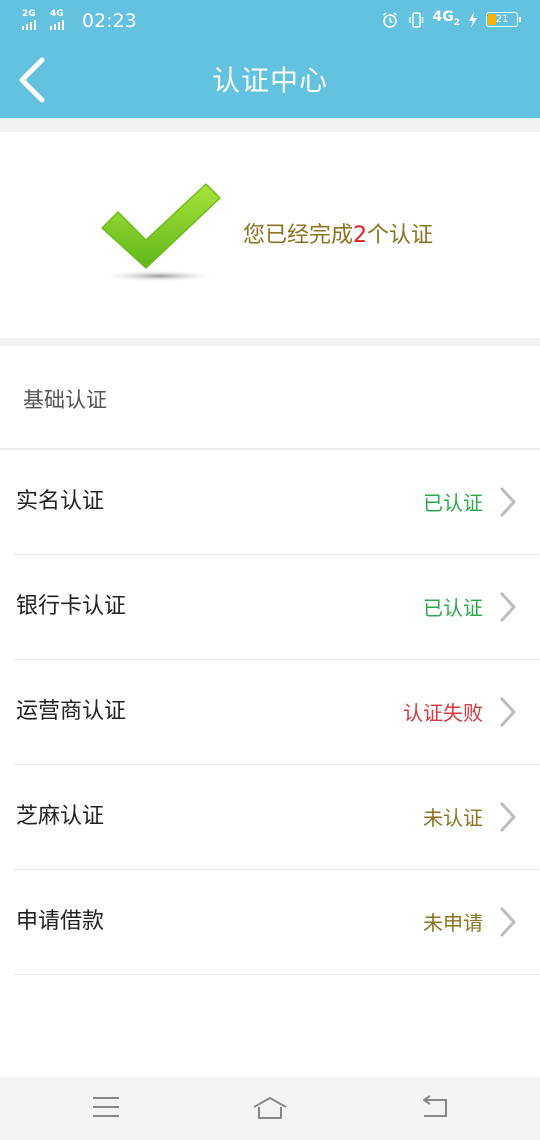 Image resolution: width=540 pixels, height=1140 pixels. I want to click on nav-bar: 认证中心, so click(270, 81).